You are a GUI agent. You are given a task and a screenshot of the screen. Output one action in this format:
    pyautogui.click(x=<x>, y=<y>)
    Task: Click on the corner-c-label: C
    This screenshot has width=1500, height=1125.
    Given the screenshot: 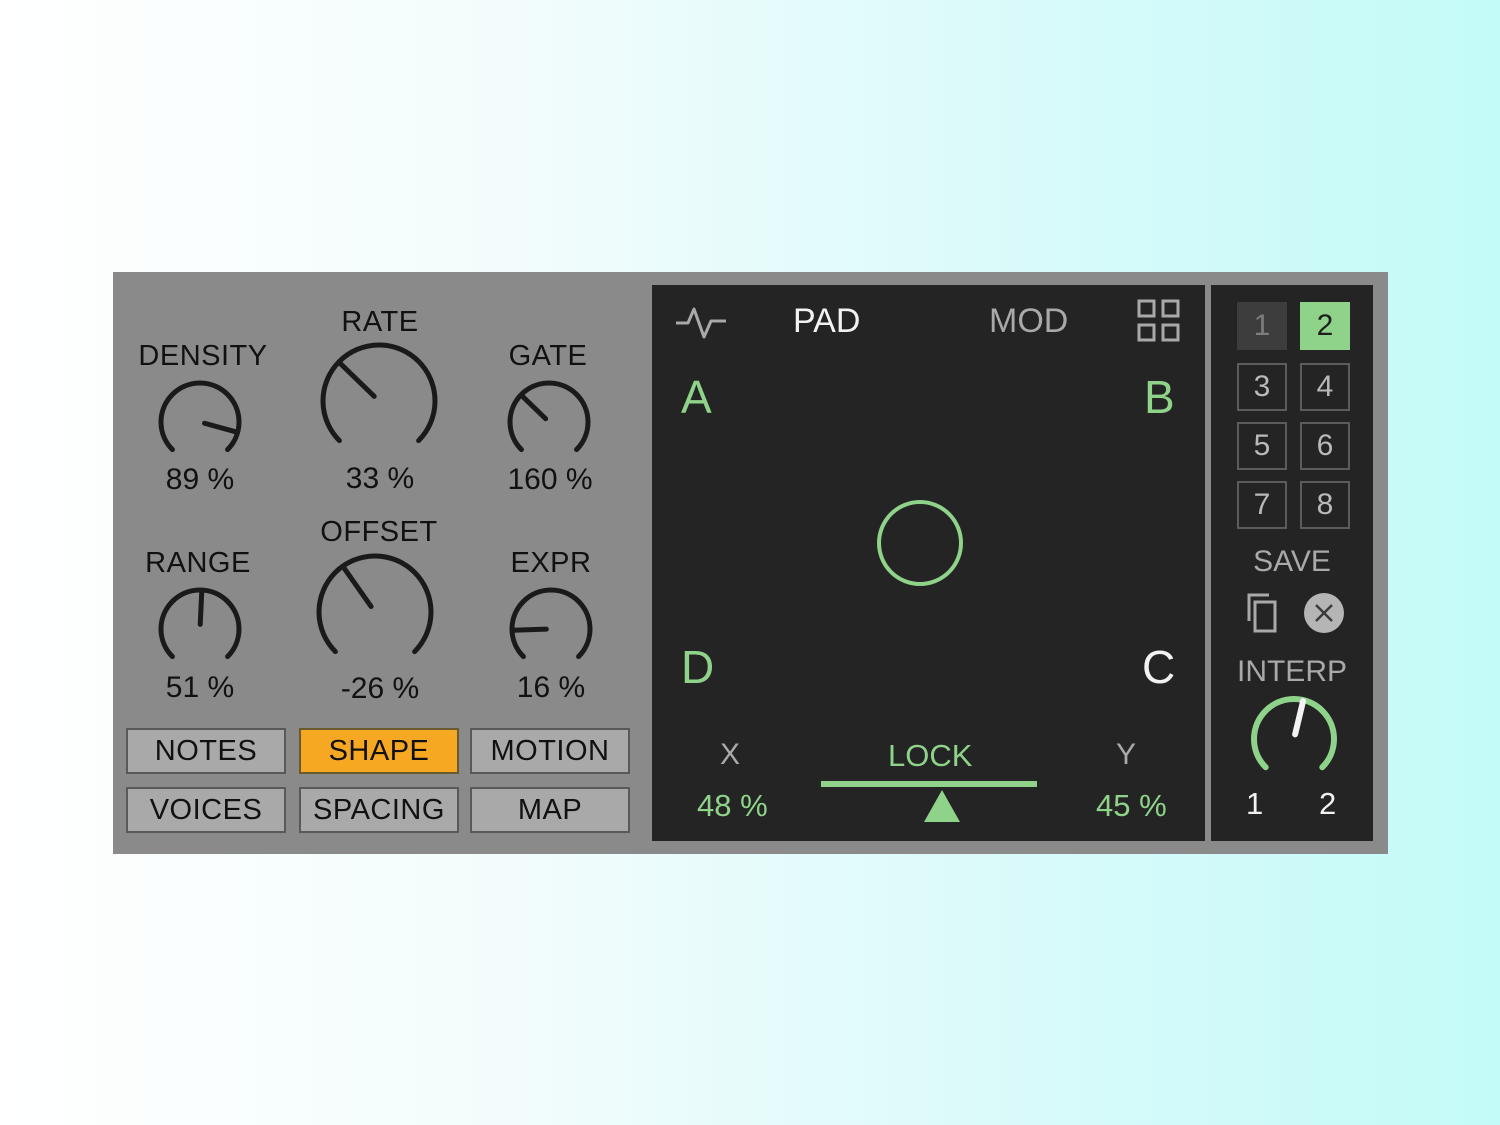 What is the action you would take?
    pyautogui.click(x=1159, y=667)
    